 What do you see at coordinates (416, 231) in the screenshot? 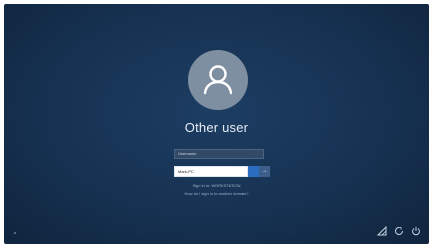
I see `power-icon` at bounding box center [416, 231].